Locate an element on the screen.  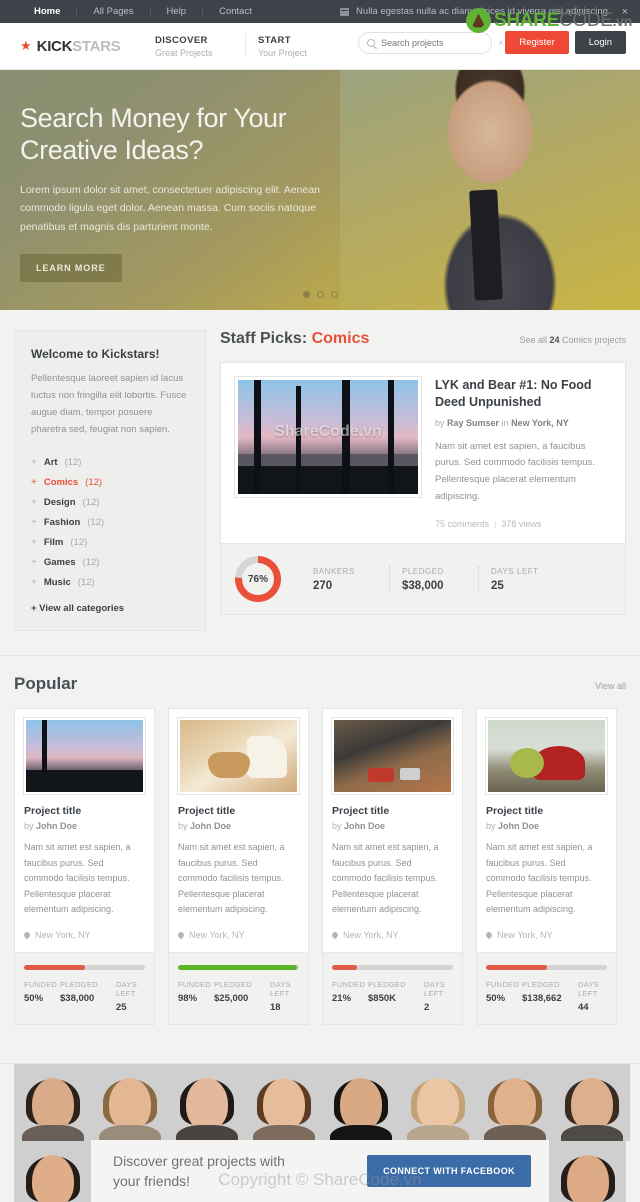
funding-progress-bar is located at coordinates (546, 967).